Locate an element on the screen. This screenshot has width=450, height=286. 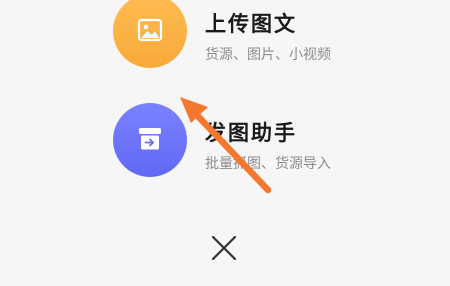
image-icon is located at coordinates (150, 30).